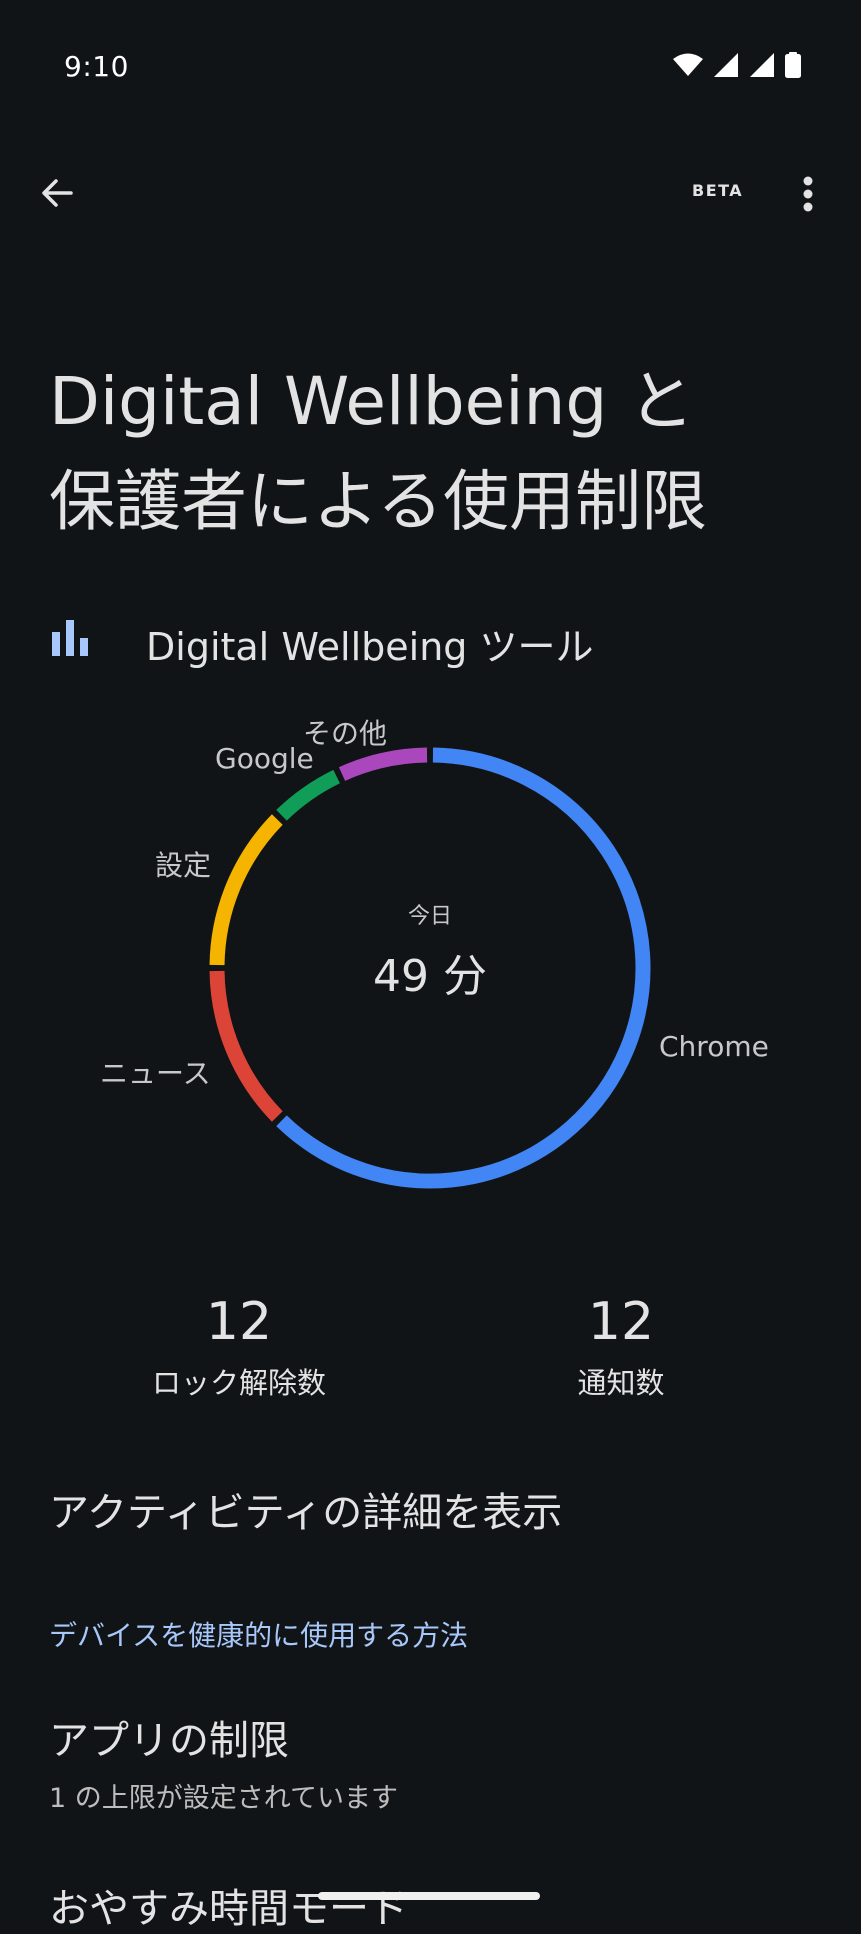 The height and width of the screenshot is (1934, 861). I want to click on app-limits-subtitle: 1 の上限が設定されています, so click(223, 1798).